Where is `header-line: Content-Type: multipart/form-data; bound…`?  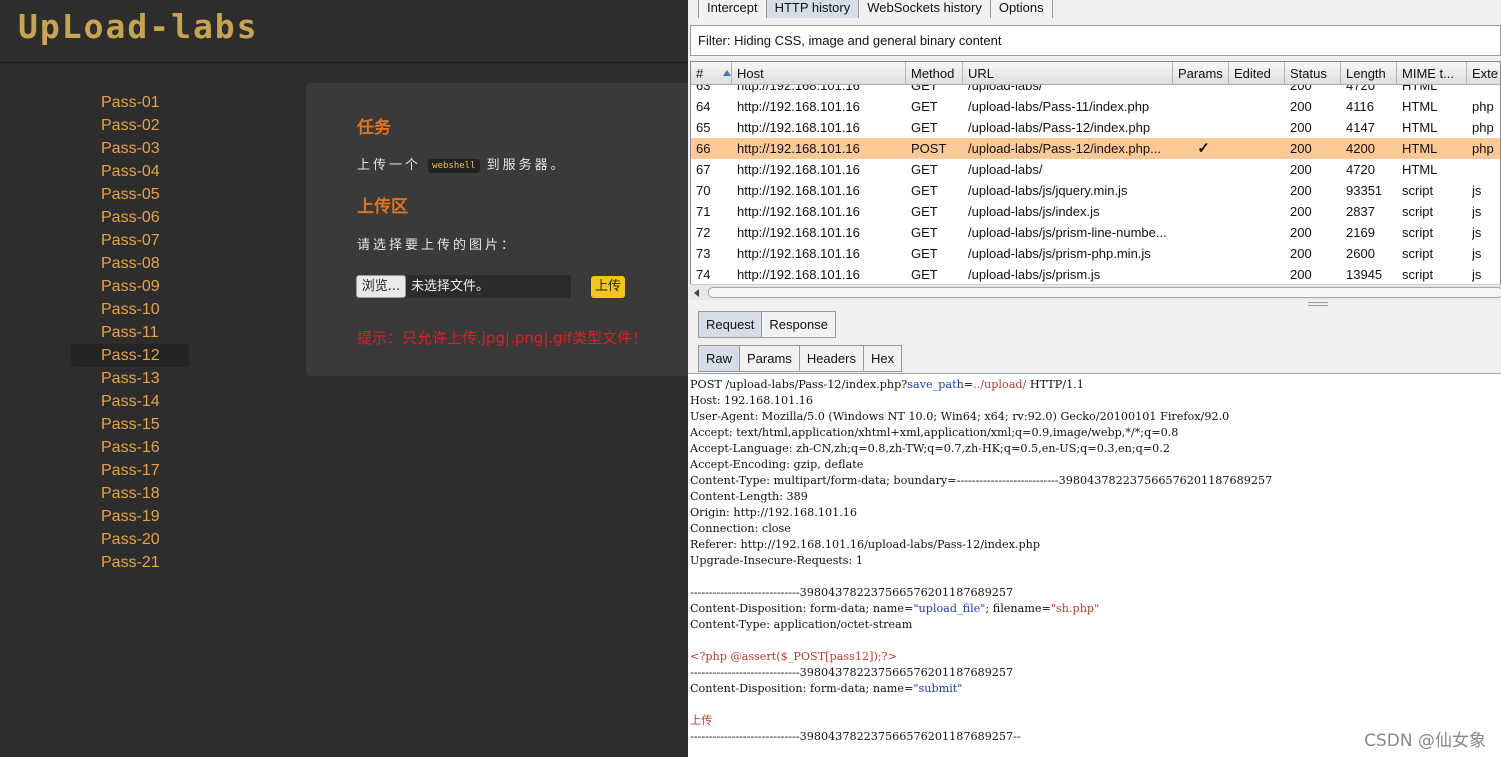
header-line: Content-Type: multipart/form-data; bound… is located at coordinates (981, 480).